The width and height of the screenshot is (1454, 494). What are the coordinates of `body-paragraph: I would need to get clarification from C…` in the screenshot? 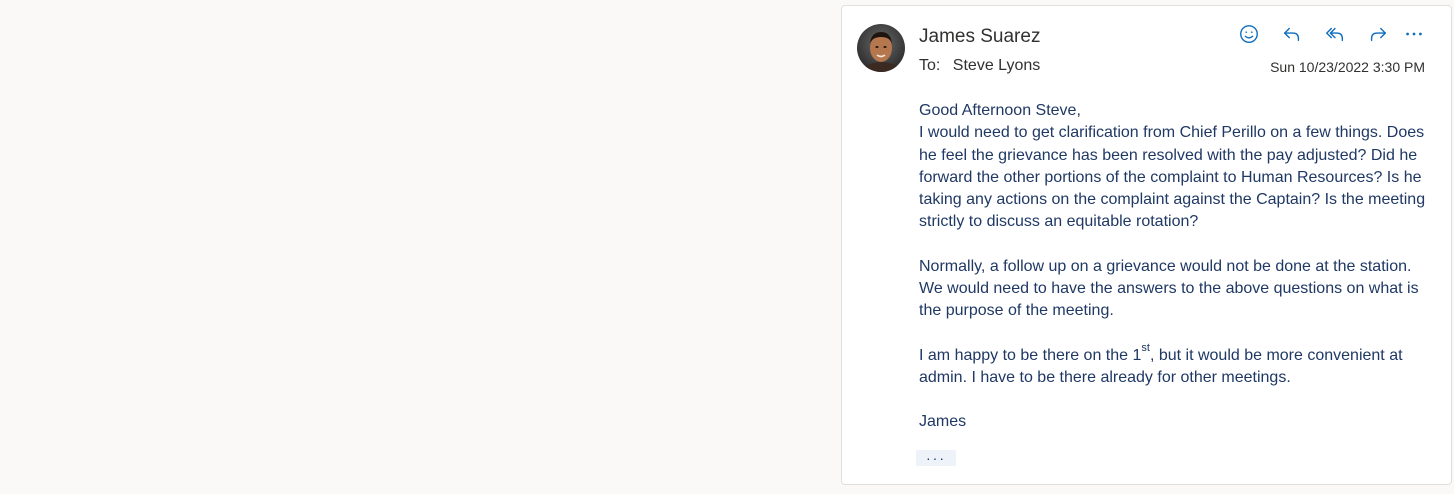 It's located at (1172, 177).